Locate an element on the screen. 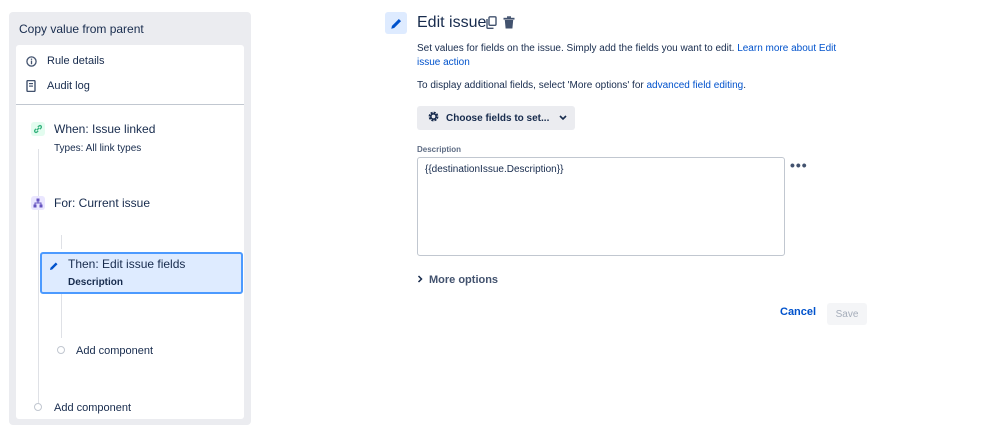 The height and width of the screenshot is (436, 999). hierarchy-icon is located at coordinates (38, 203).